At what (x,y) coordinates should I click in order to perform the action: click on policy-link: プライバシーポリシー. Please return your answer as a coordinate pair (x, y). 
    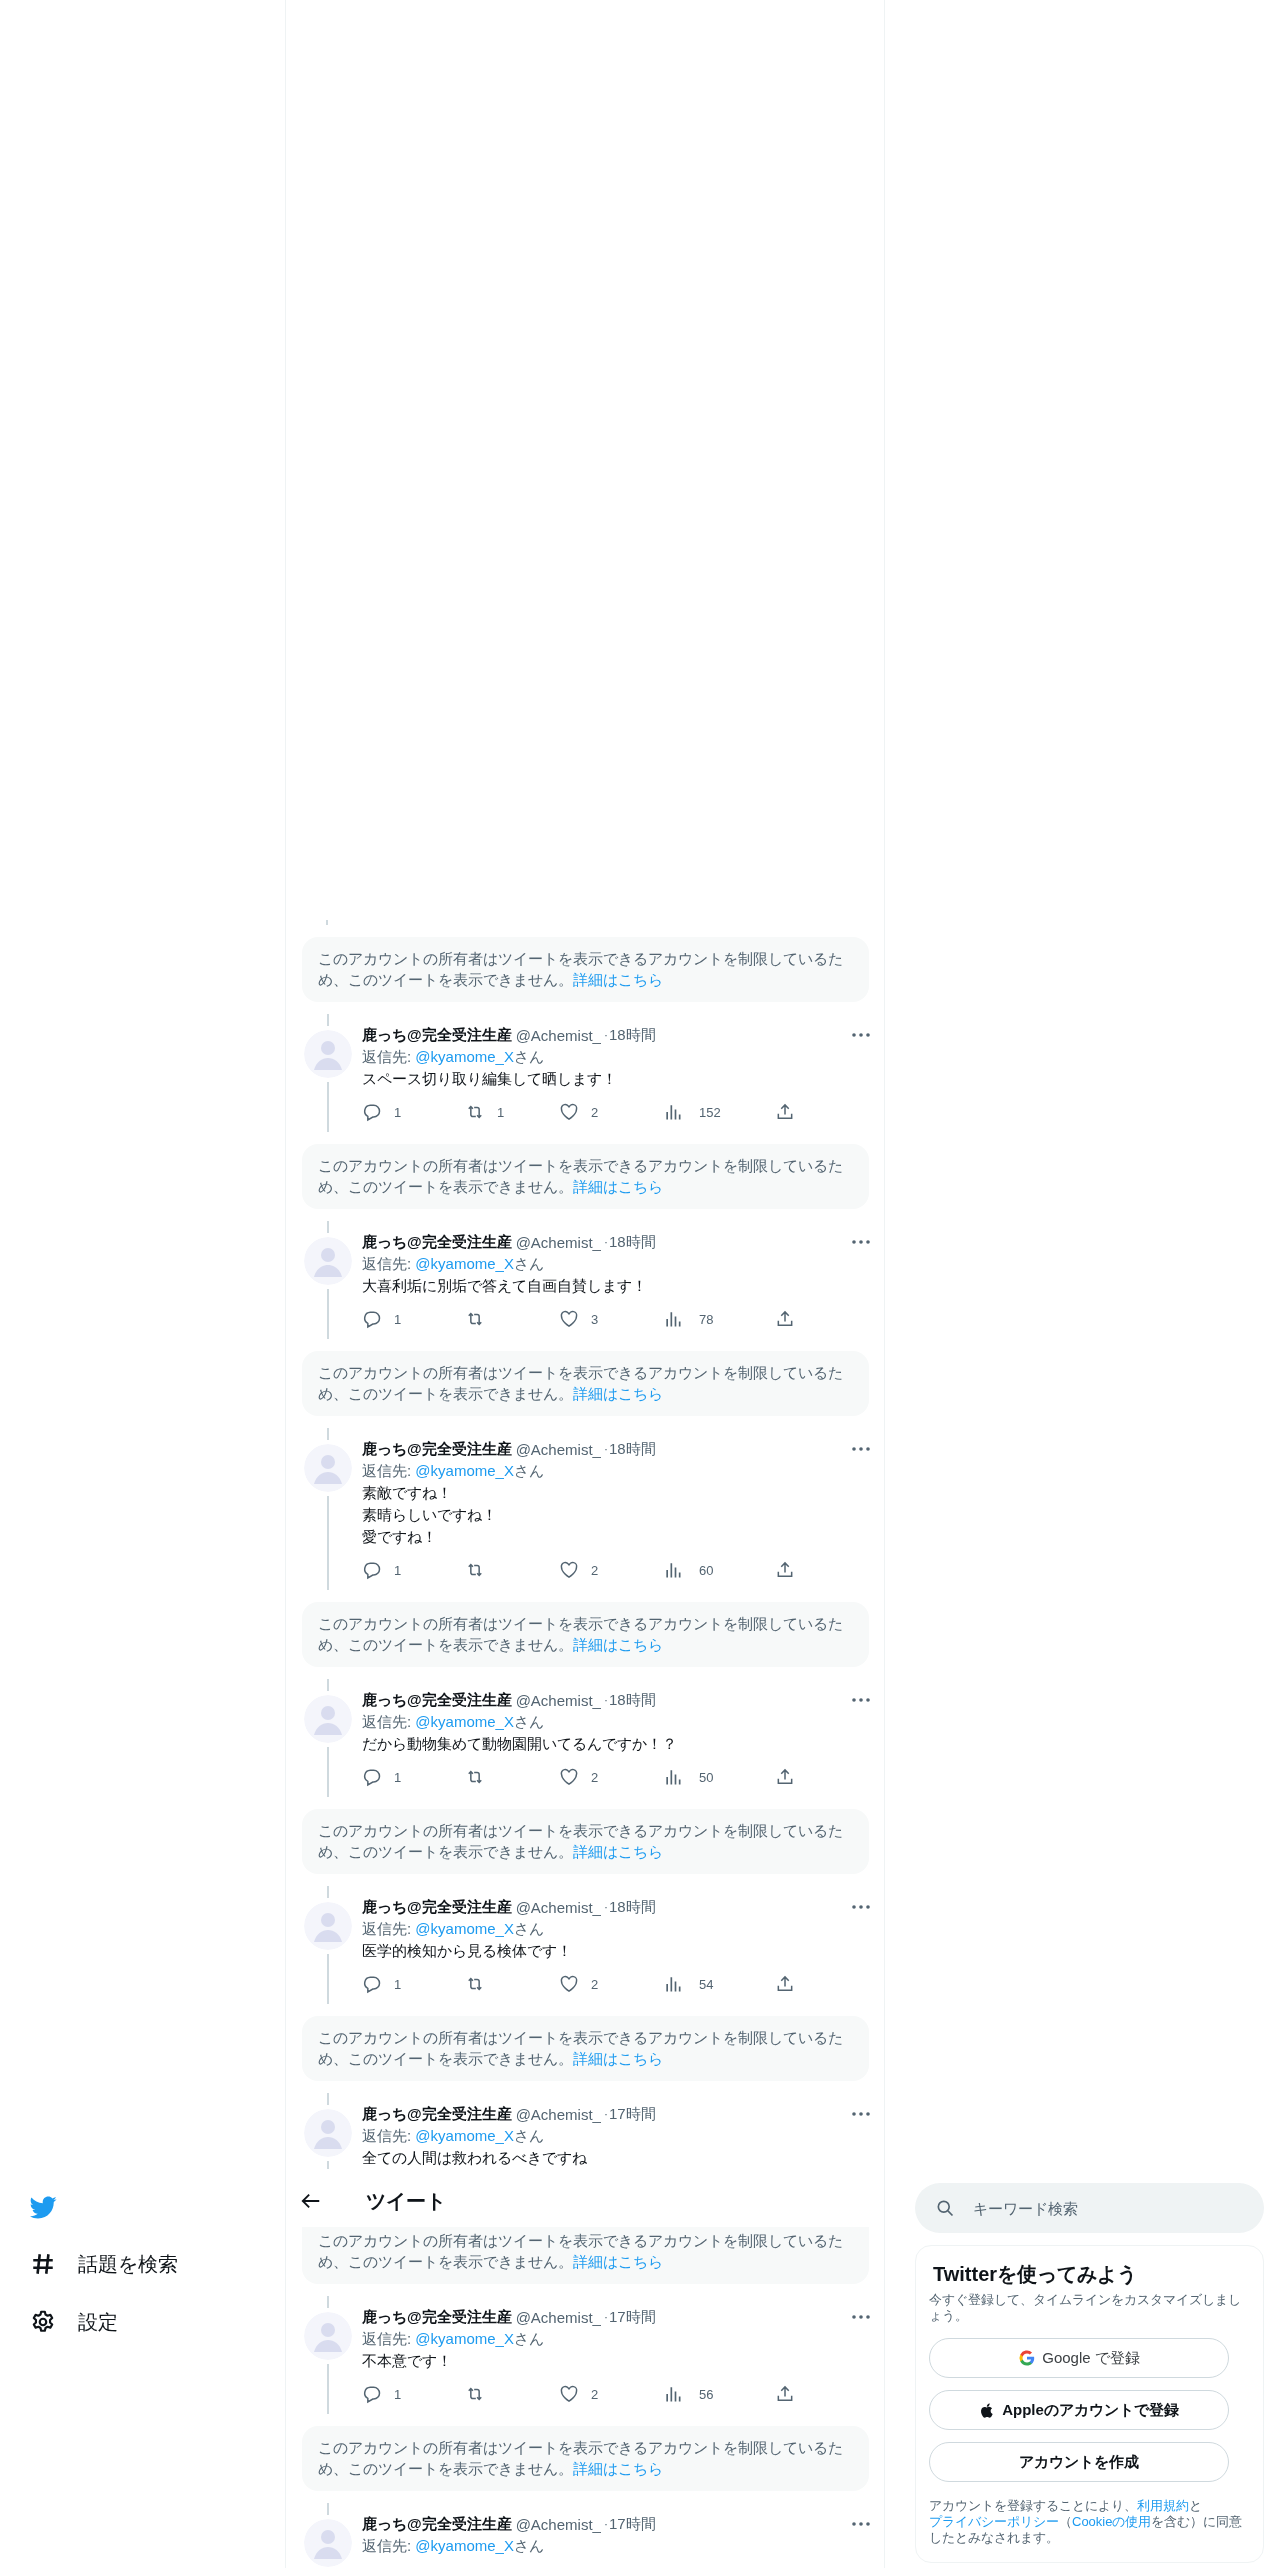
    Looking at the image, I should click on (994, 2521).